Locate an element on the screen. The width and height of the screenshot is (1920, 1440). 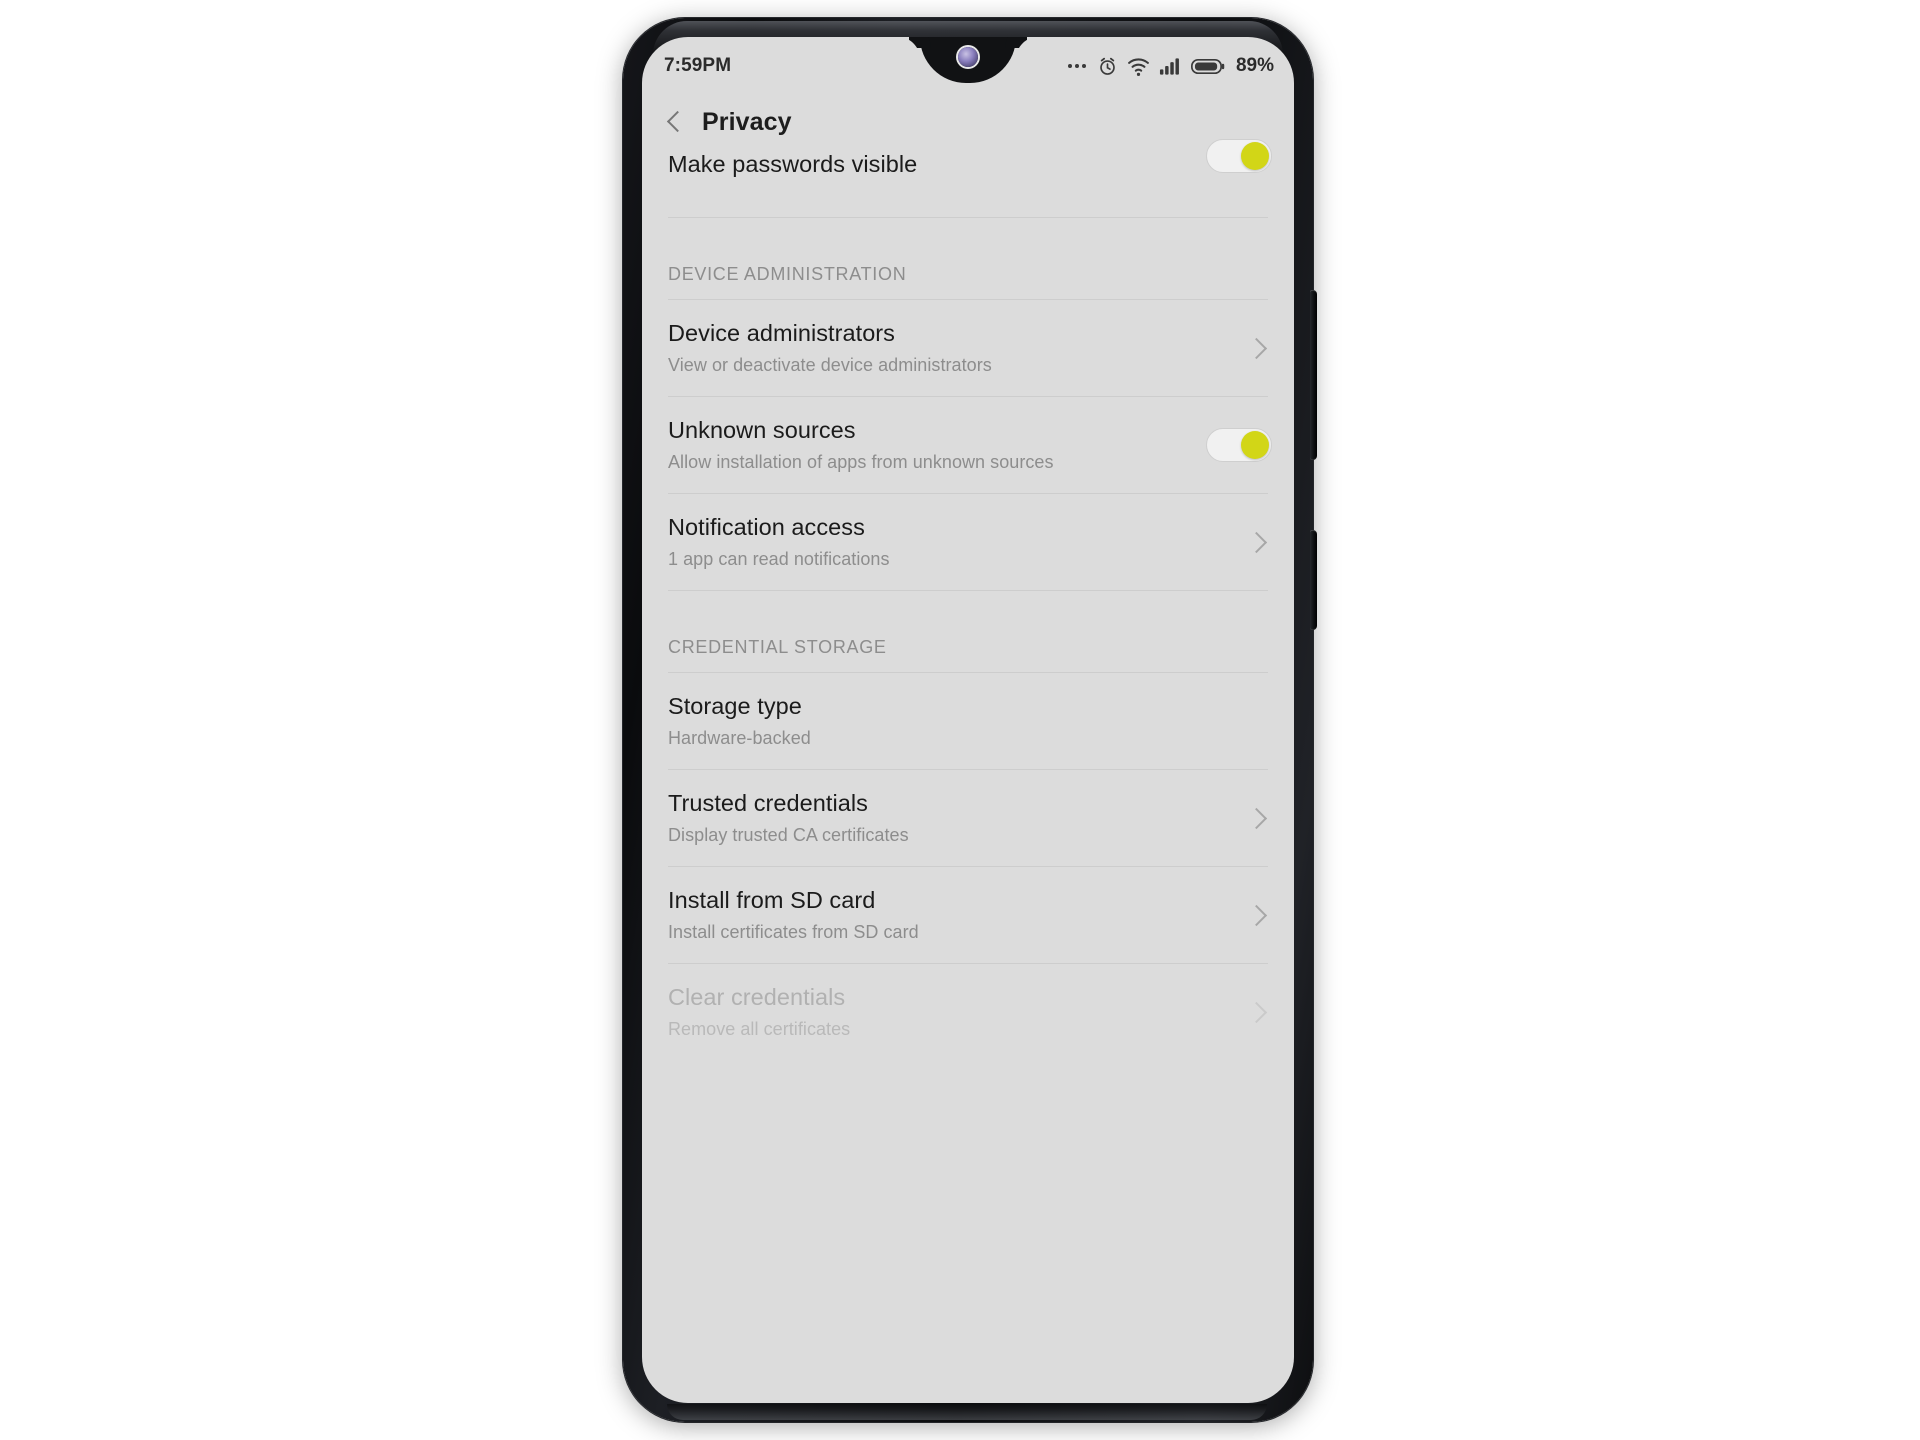
row-storage-type: Storage type Hardware-backed is located at coordinates (968, 721).